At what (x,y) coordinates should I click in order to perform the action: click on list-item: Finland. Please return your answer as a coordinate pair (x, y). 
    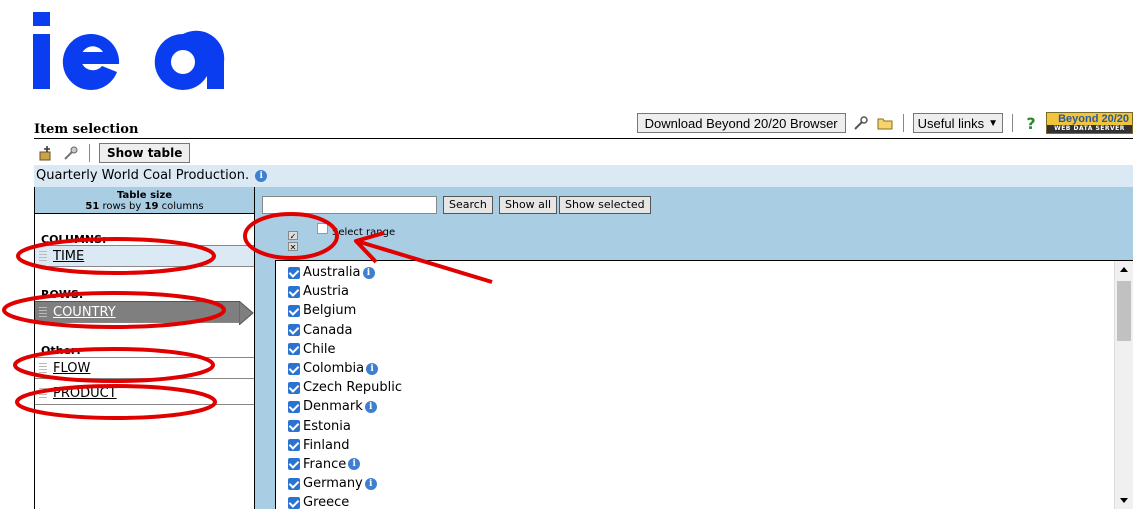
    Looking at the image, I should click on (345, 445).